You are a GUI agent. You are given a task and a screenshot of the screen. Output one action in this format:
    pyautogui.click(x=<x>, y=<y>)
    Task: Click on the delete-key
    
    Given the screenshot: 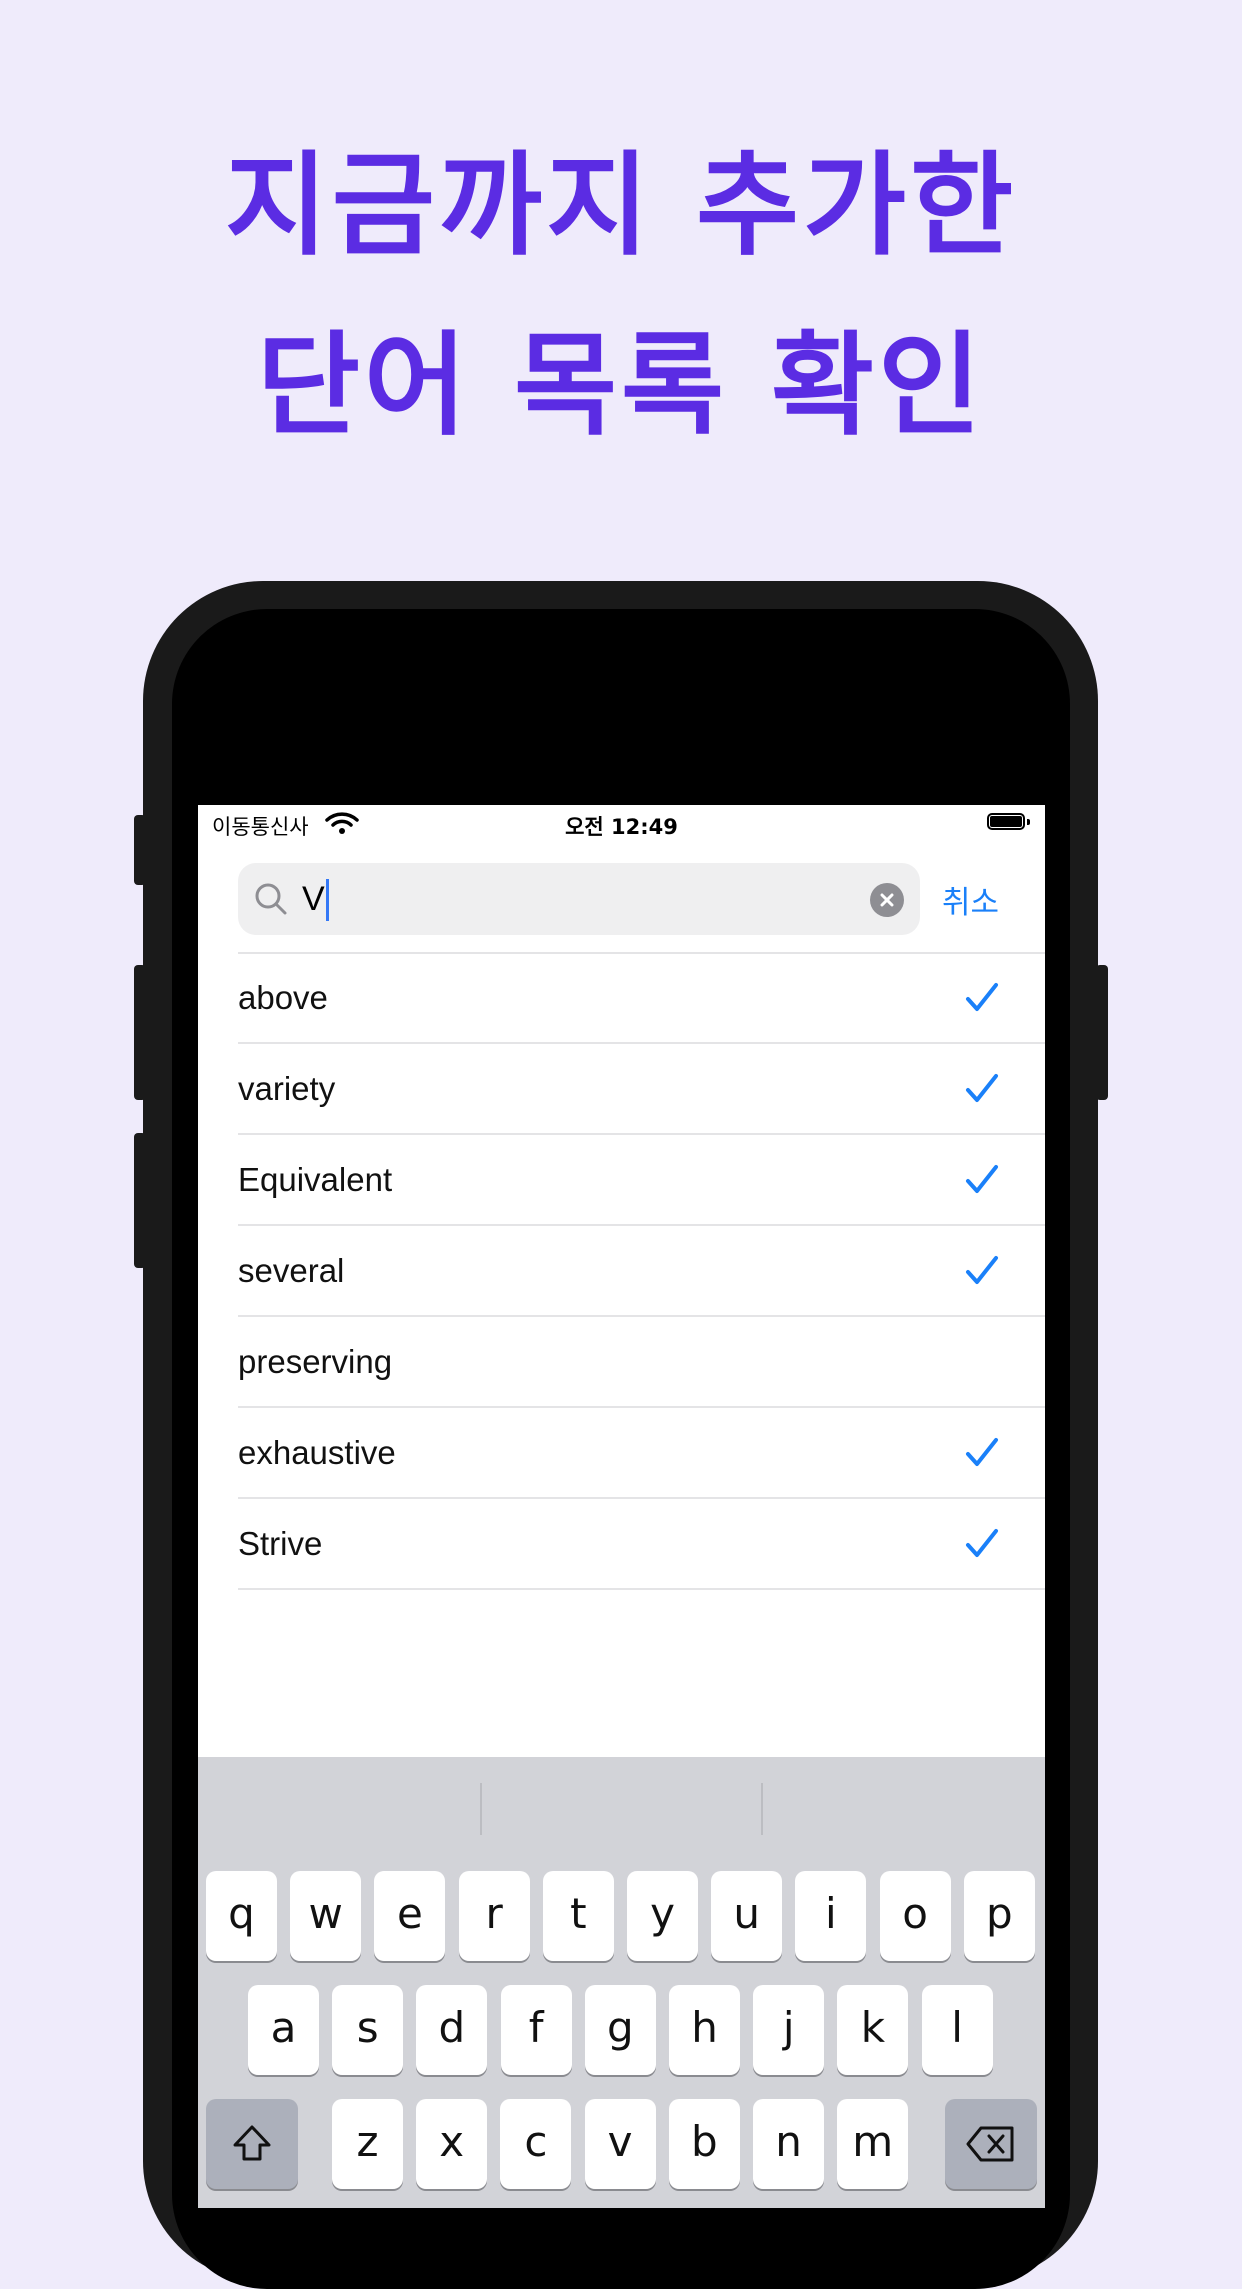 What is the action you would take?
    pyautogui.click(x=991, y=2144)
    